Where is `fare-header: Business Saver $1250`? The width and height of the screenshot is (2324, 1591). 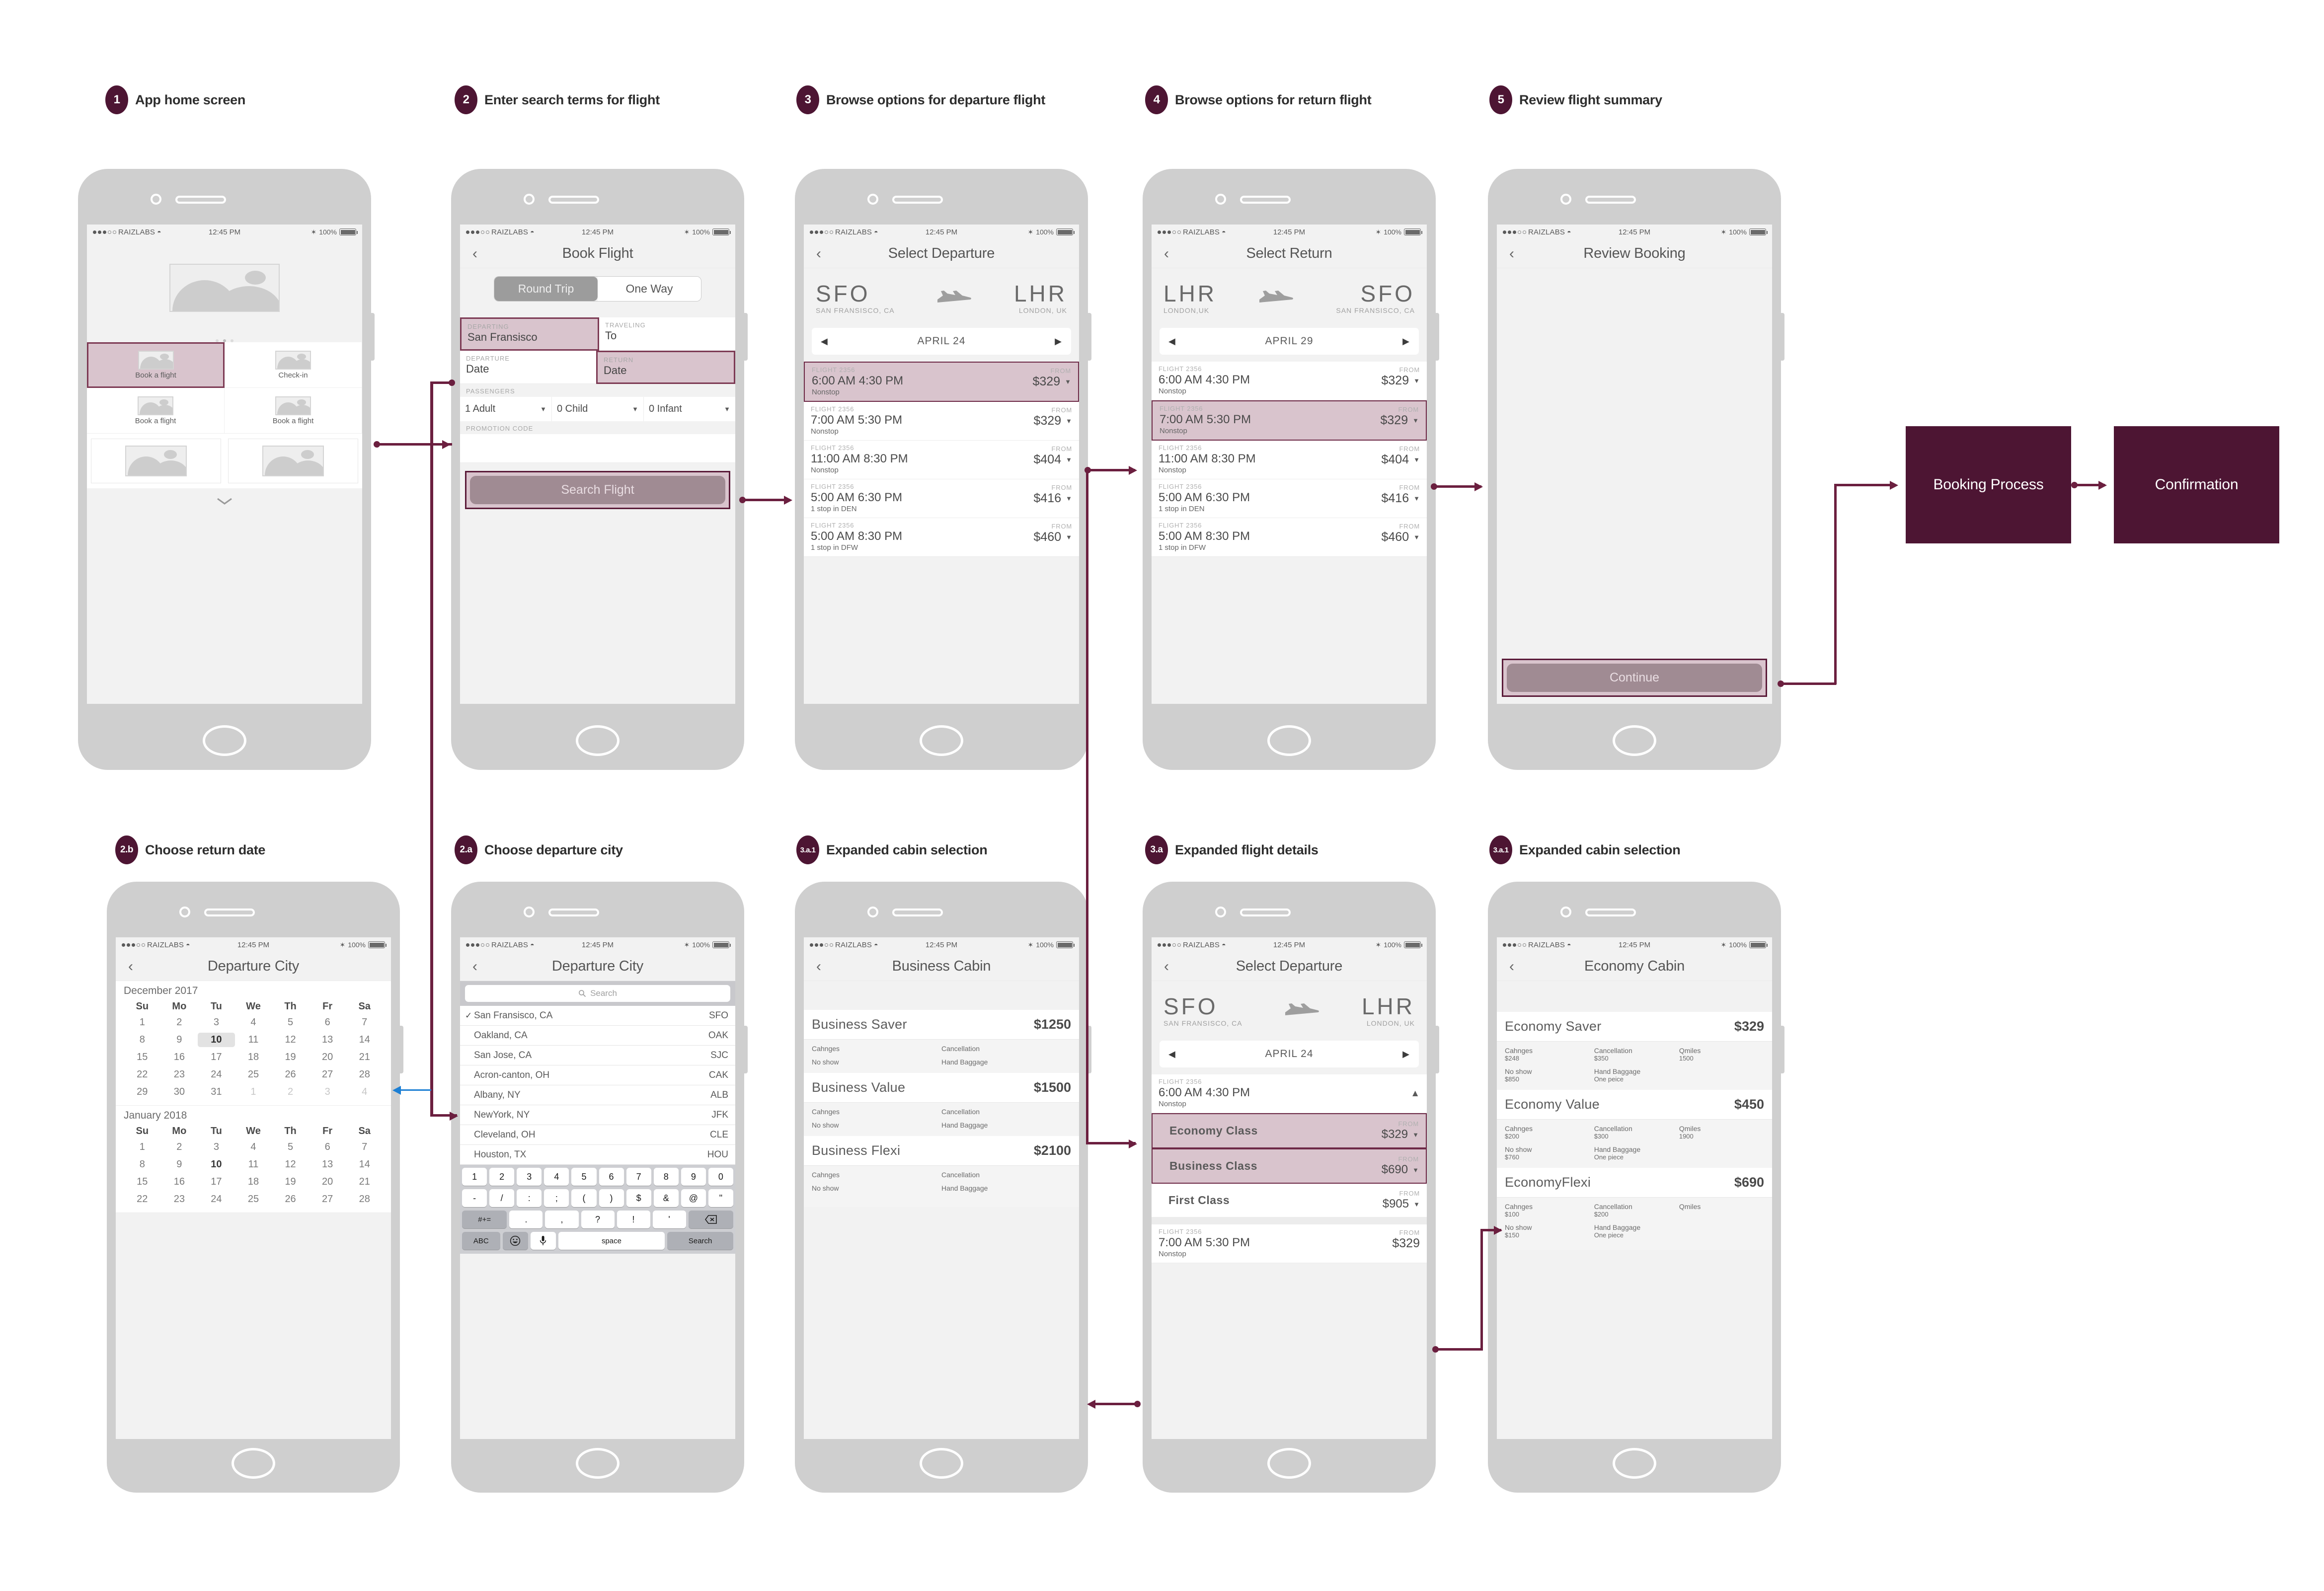
fare-header: Business Saver $1250 is located at coordinates (941, 1025).